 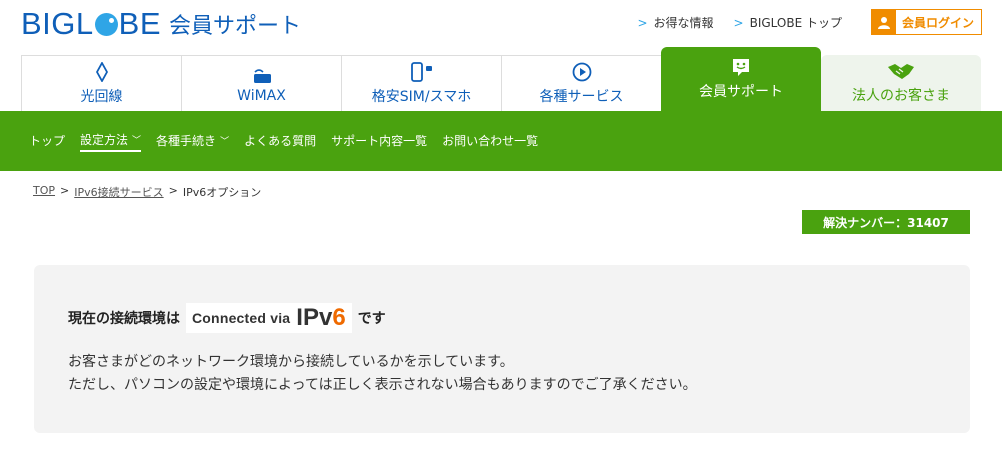 I want to click on nav-tab-wimax: WiMAX, so click(x=261, y=83).